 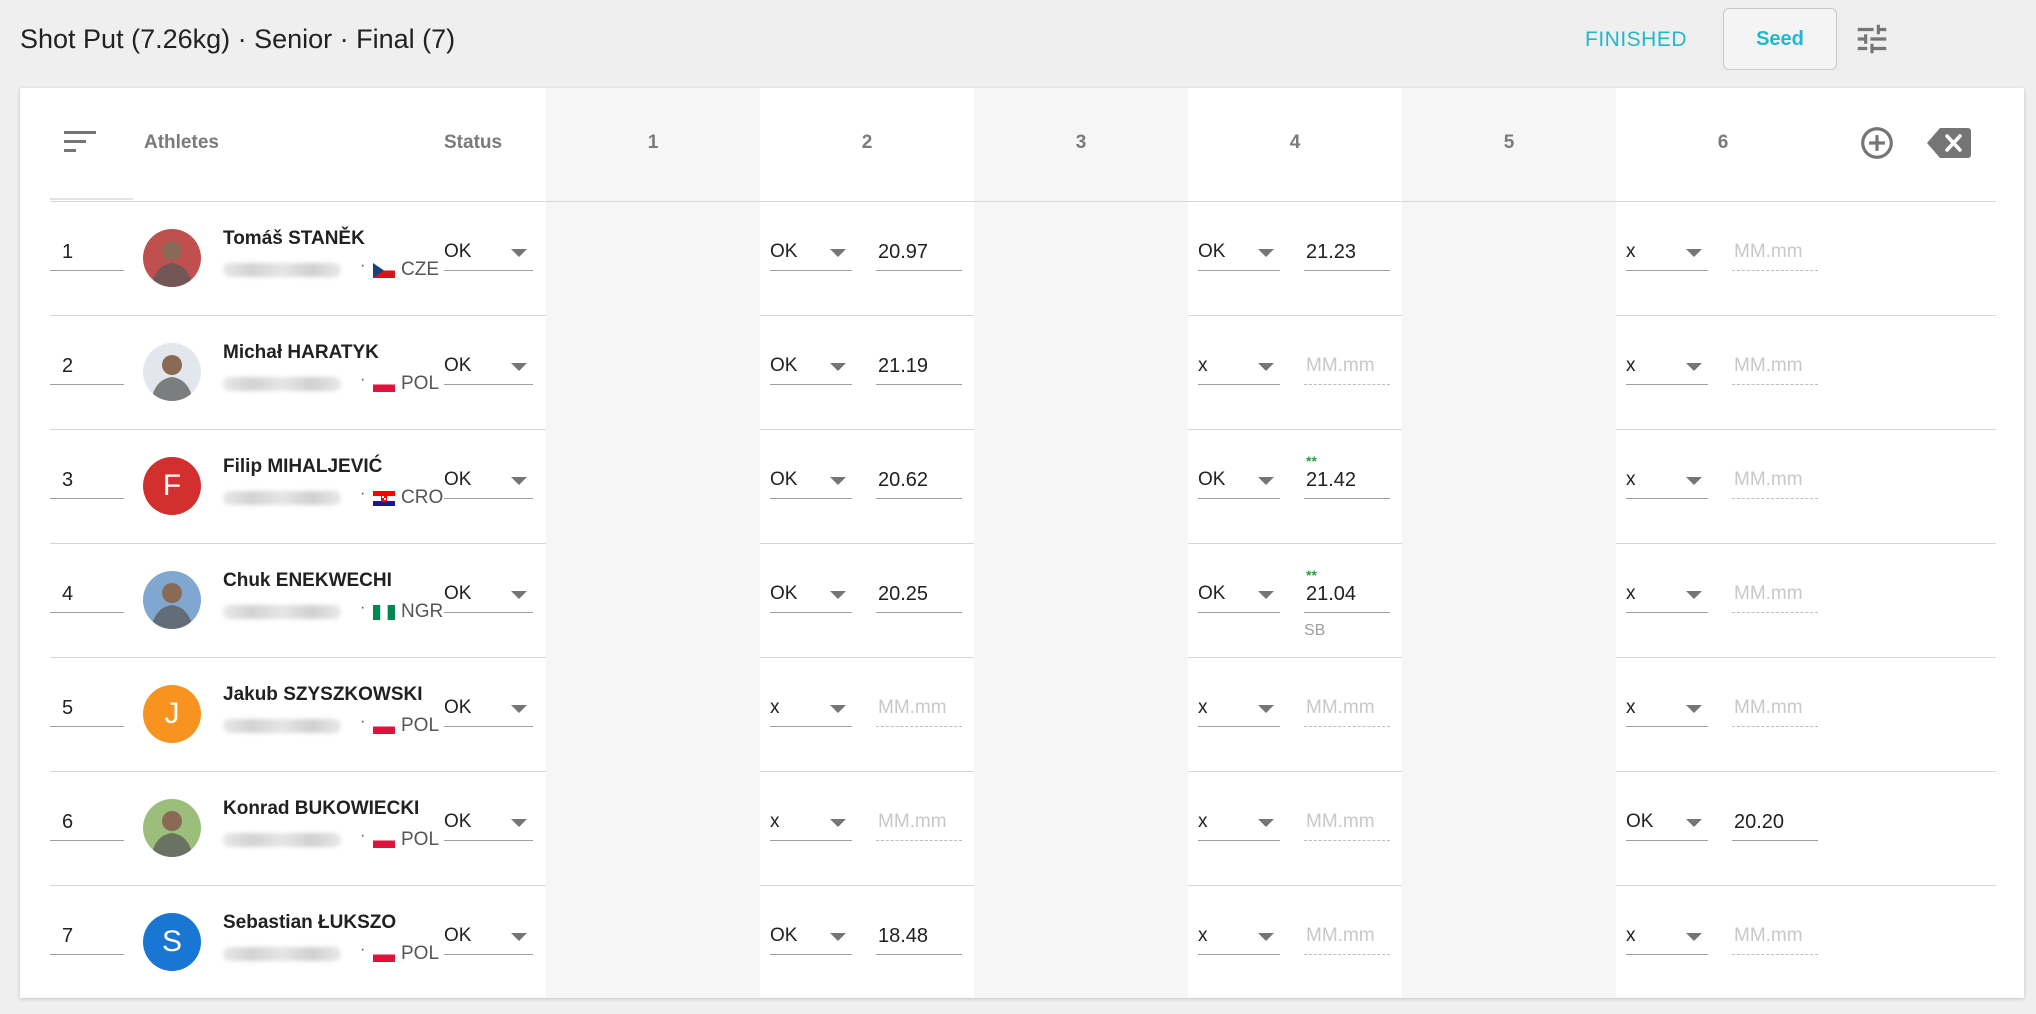 I want to click on rank-input: 6, so click(x=87, y=824).